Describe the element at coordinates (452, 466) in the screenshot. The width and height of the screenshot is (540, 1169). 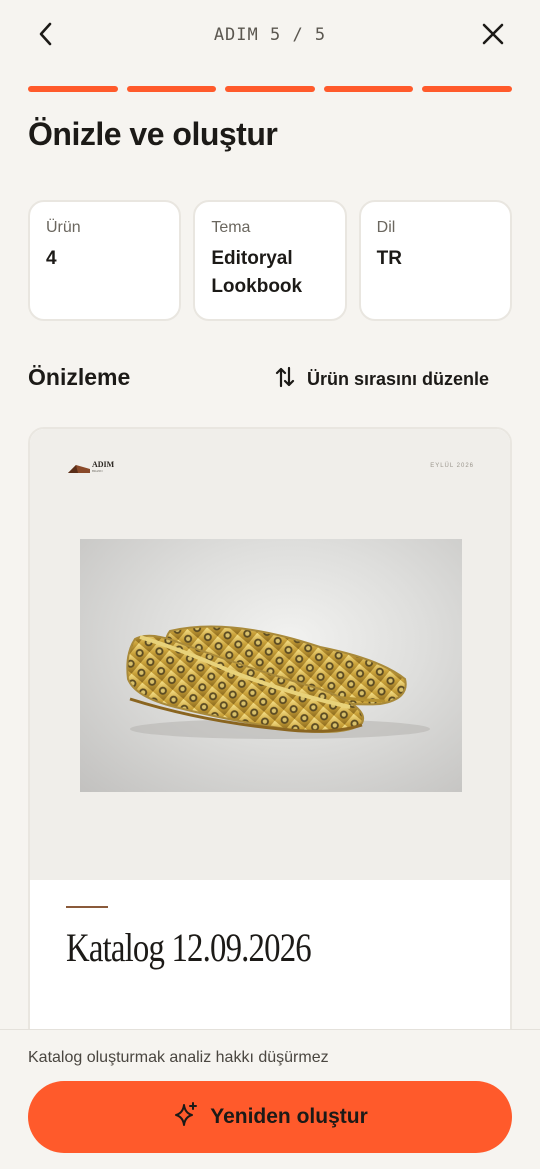
I see `catalog-date: EYLÜL 2026` at that location.